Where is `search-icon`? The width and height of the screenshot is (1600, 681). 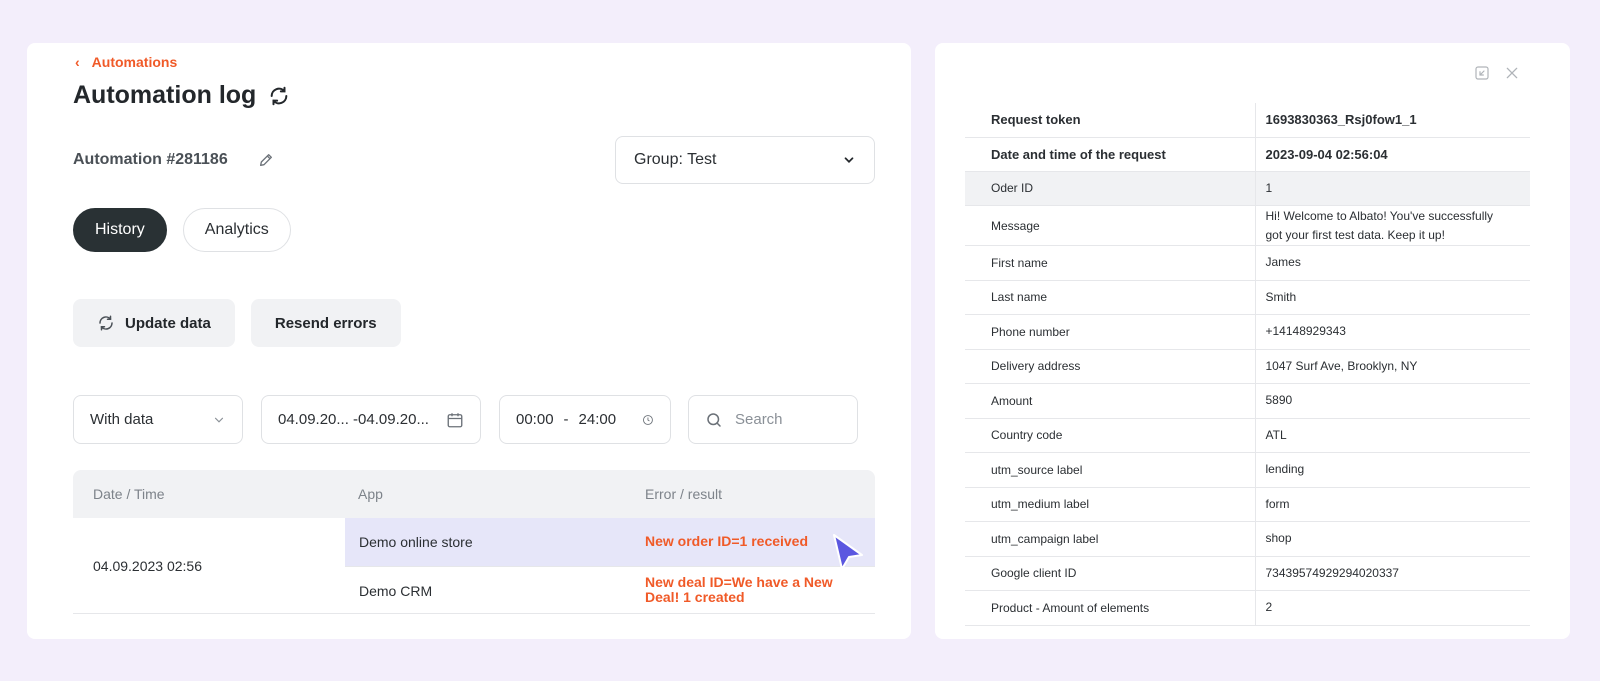 search-icon is located at coordinates (714, 419).